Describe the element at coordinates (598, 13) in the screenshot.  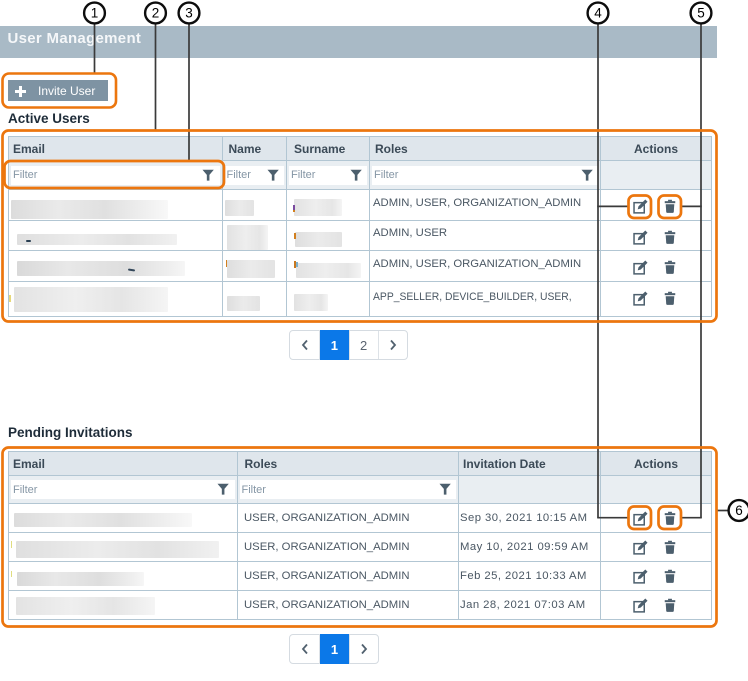
I see `svg-text: 4` at that location.